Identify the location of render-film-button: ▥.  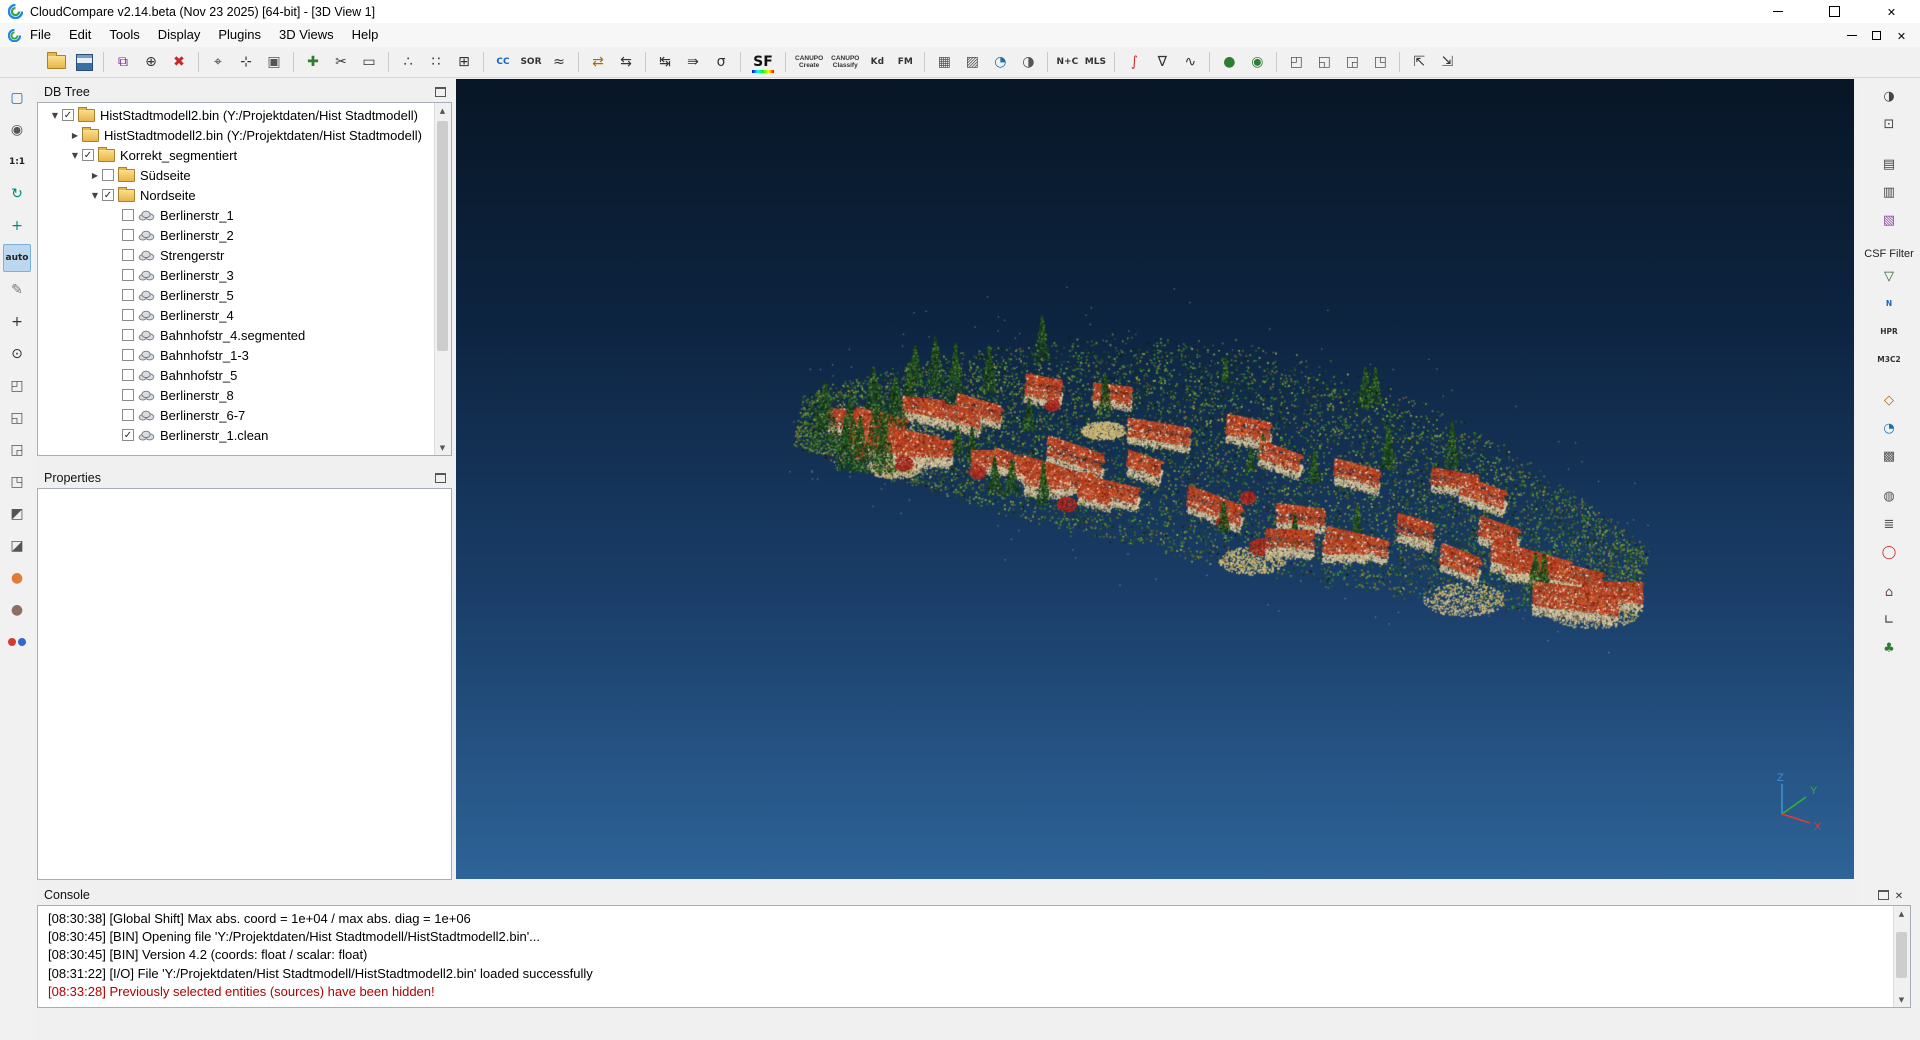
(1889, 192).